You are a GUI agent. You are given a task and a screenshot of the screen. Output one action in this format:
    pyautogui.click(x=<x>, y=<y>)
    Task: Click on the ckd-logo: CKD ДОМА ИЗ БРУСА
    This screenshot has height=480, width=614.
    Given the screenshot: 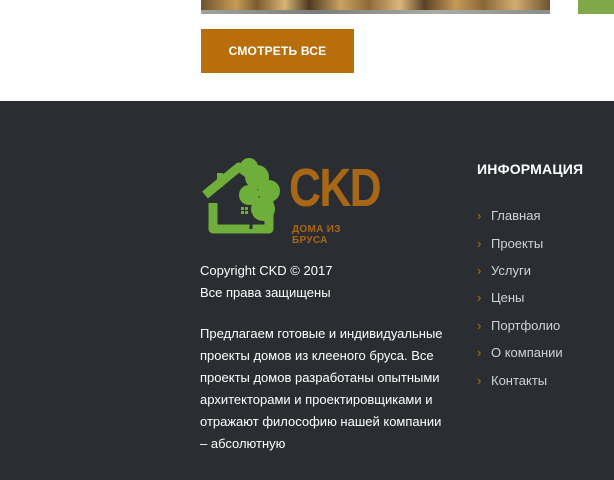 What is the action you would take?
    pyautogui.click(x=290, y=200)
    